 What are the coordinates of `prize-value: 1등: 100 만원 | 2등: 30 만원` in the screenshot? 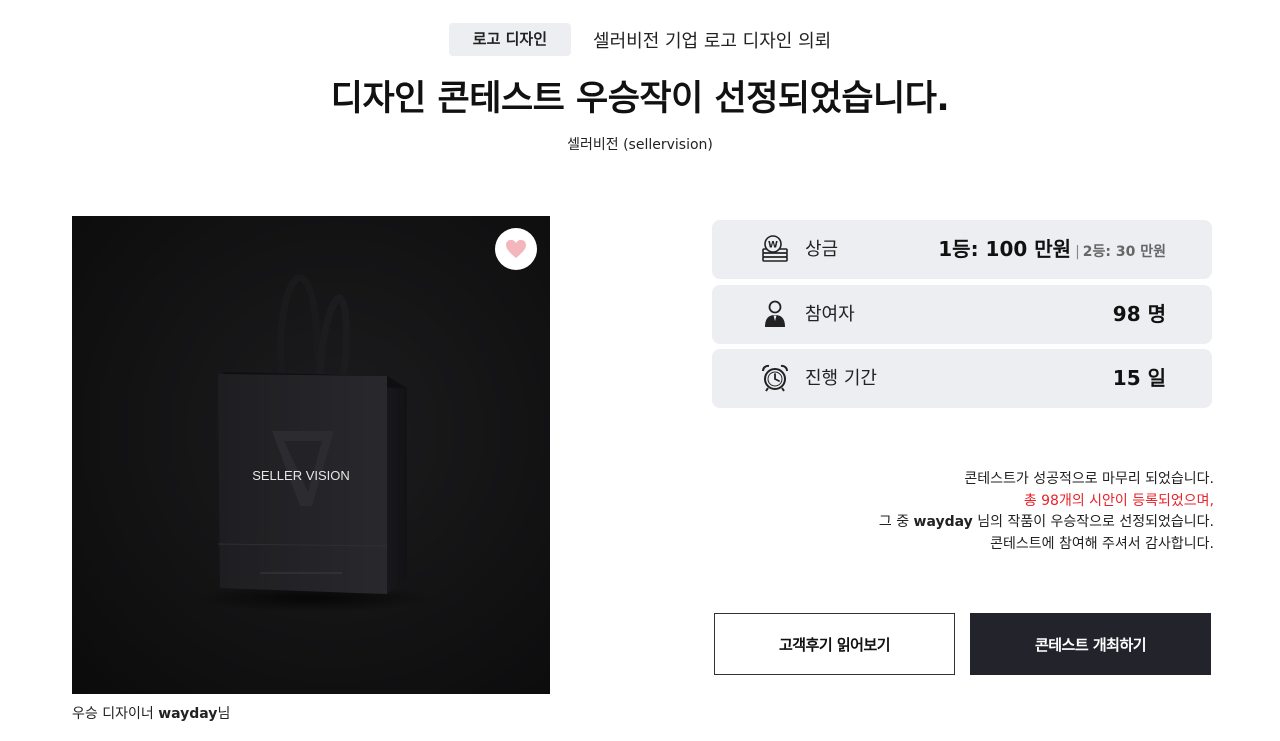 It's located at (1052, 251).